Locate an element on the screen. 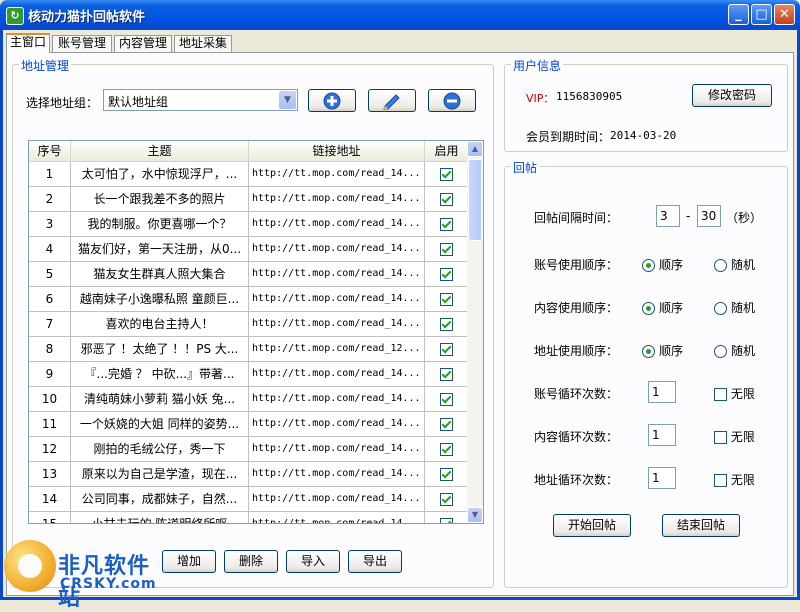 The height and width of the screenshot is (612, 800). pencil-icon is located at coordinates (391, 101).